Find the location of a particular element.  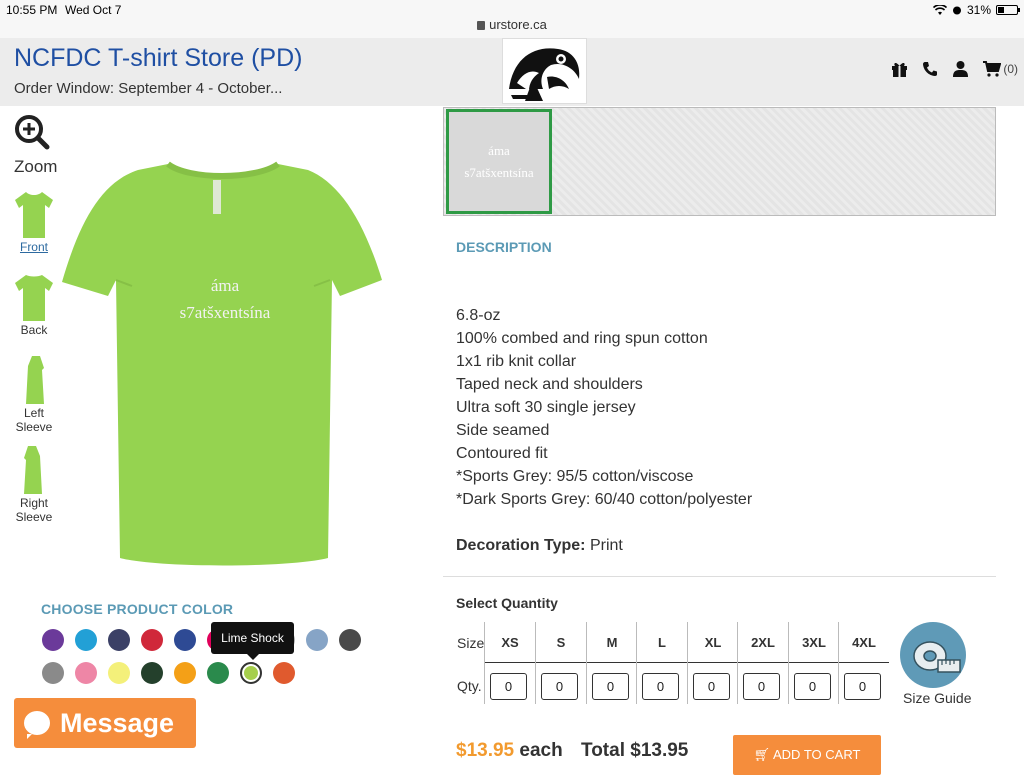

alarm-icon is located at coordinates (956, 10).